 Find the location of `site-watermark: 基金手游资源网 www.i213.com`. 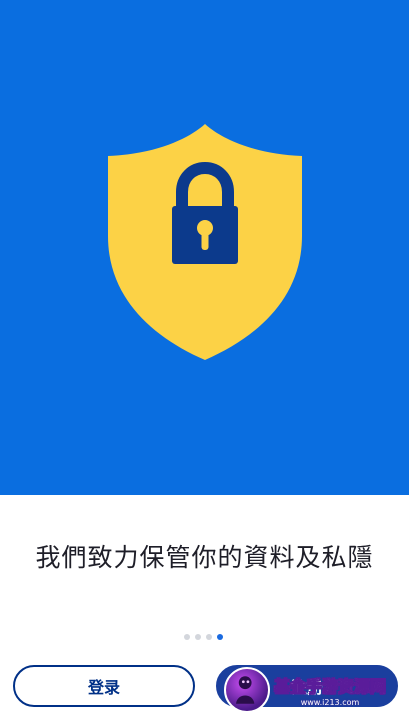

site-watermark: 基金手游资源网 www.i213.com is located at coordinates (316, 690).